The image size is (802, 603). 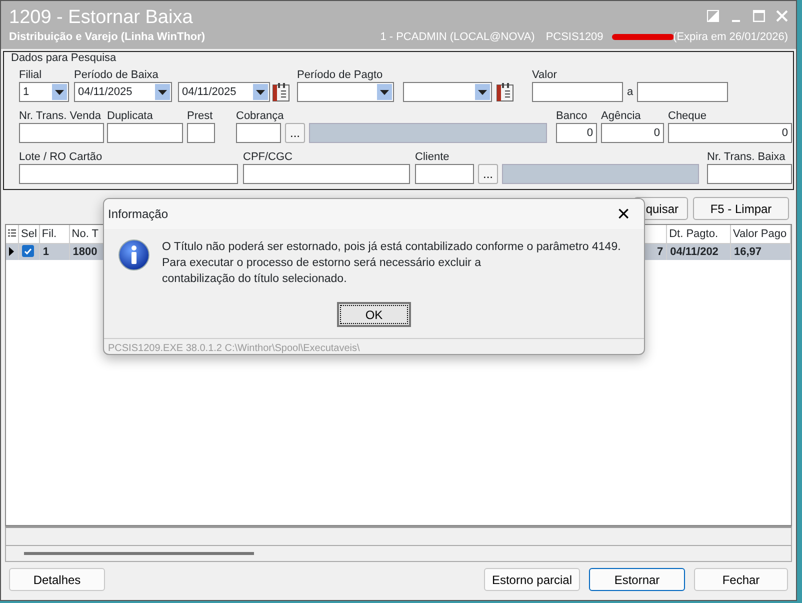 What do you see at coordinates (660, 252) in the screenshot?
I see `table-cell: 7` at bounding box center [660, 252].